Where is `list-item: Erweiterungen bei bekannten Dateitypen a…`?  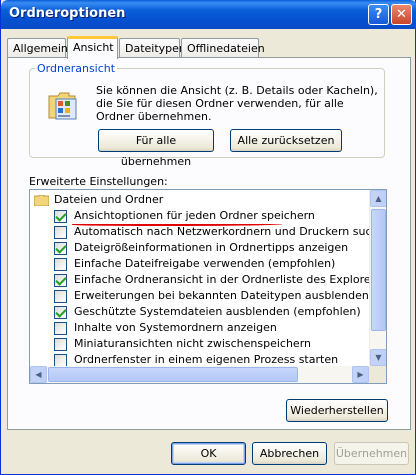
list-item: Erweiterungen bei bekannten Dateitypen a… is located at coordinates (200, 296).